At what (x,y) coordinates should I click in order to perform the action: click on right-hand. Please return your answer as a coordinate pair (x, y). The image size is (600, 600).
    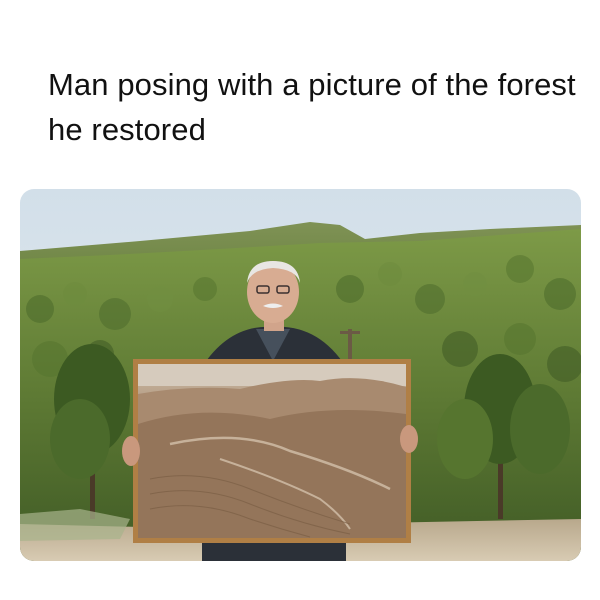
    Looking at the image, I should click on (409, 439).